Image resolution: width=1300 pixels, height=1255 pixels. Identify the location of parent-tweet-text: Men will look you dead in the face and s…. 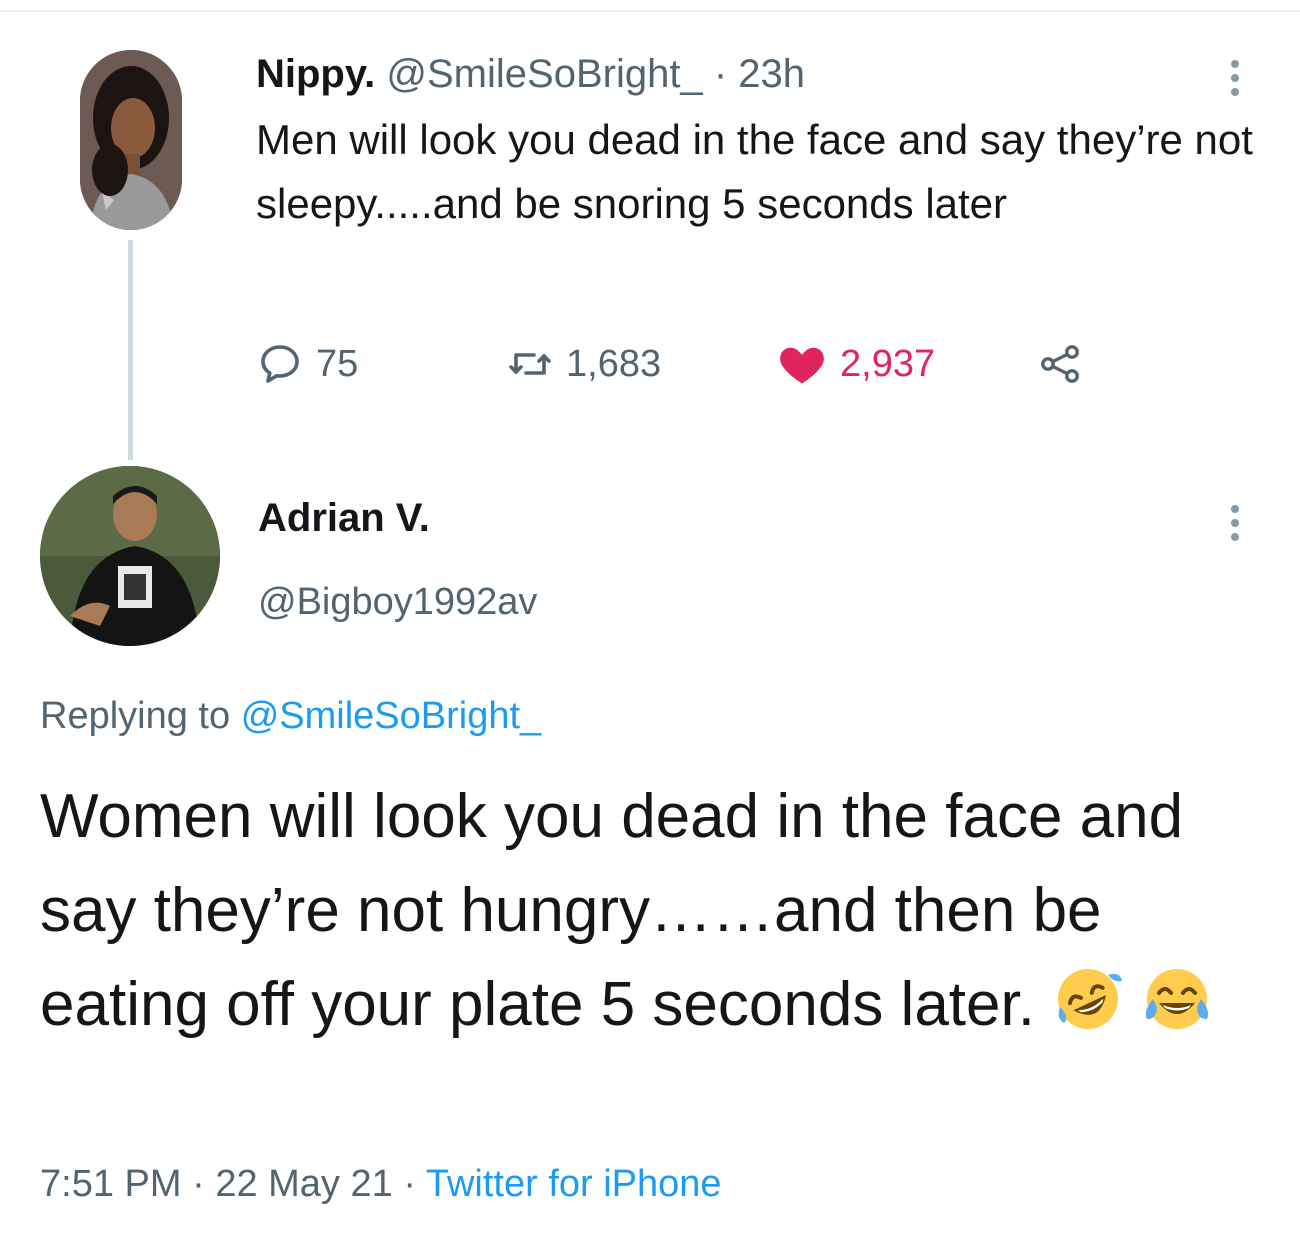
(754, 171).